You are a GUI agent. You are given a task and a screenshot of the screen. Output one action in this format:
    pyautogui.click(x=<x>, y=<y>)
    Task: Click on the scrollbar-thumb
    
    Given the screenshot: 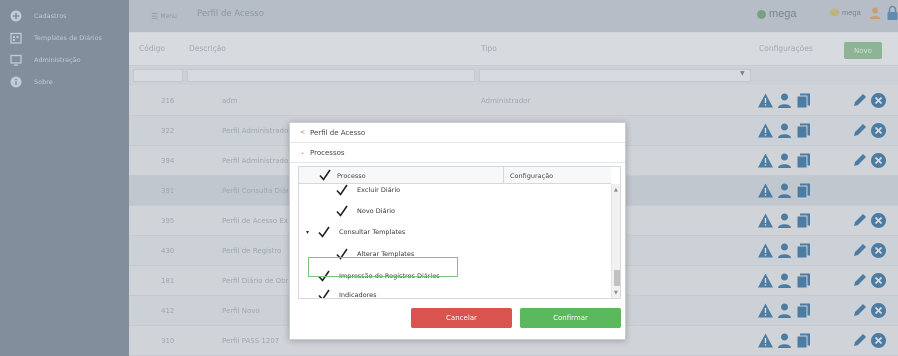 What is the action you would take?
    pyautogui.click(x=617, y=278)
    